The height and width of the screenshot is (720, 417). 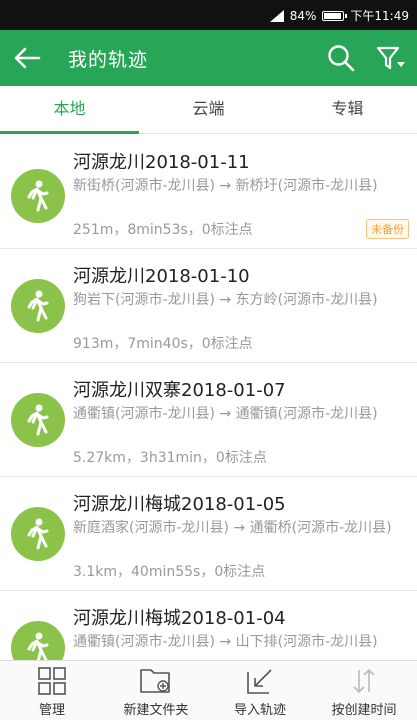 What do you see at coordinates (364, 681) in the screenshot?
I see `sort-icon` at bounding box center [364, 681].